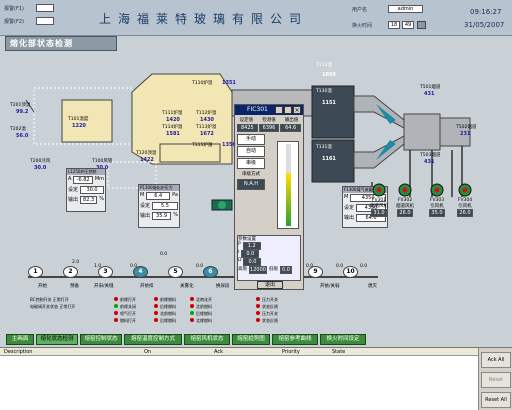 This screenshot has height=410, width=512. Describe the element at coordinates (291, 120) in the screenshot. I see `head-out: 输出值` at that location.